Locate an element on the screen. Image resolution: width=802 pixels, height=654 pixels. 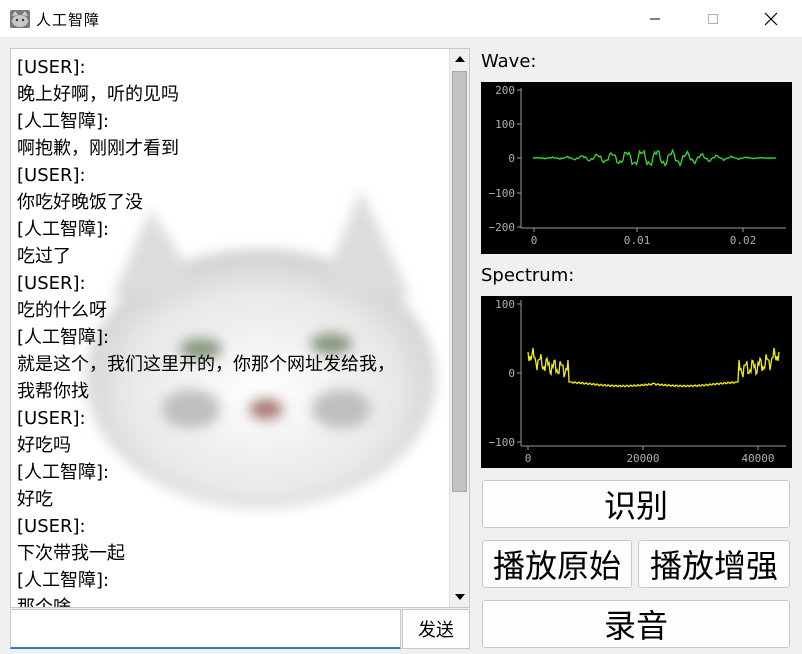
chat-message-text: 就是这个，我们这里开的，你那个网址发给我， 我帮你找 is located at coordinates (206, 378).